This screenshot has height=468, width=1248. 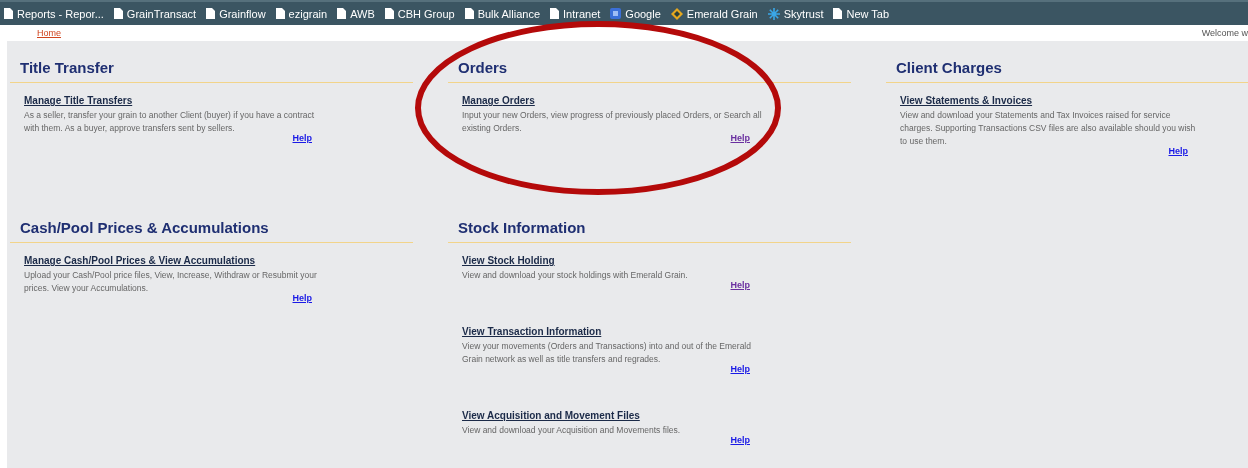 I want to click on bookmark-link: Intranet, so click(x=575, y=13).